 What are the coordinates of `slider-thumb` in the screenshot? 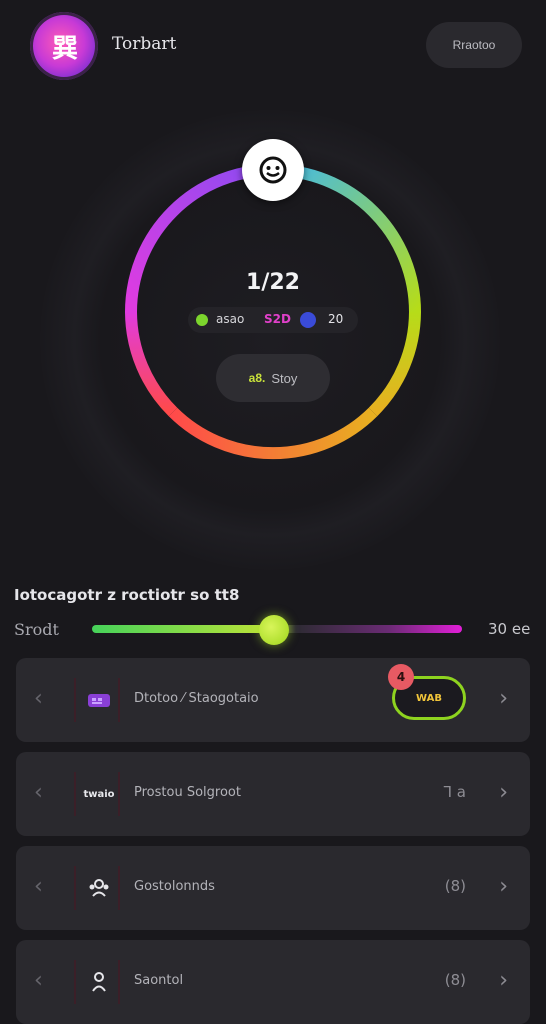 It's located at (274, 630).